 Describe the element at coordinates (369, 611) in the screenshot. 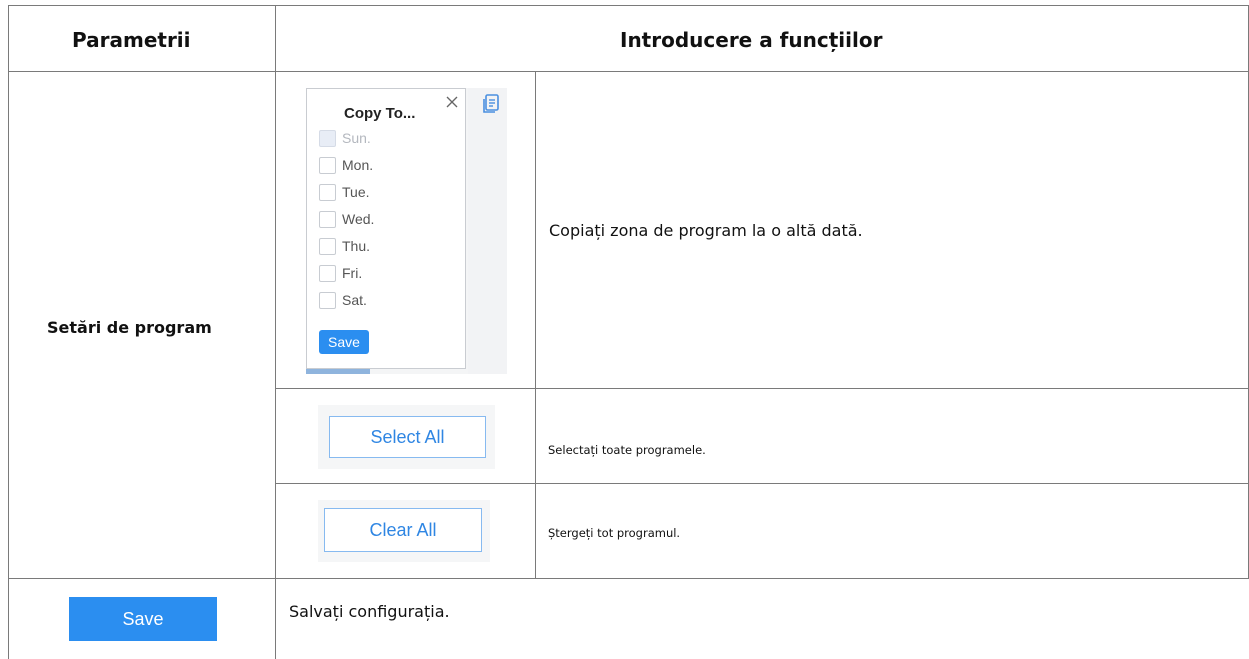

I see `save-description: Salvați configurația.` at that location.